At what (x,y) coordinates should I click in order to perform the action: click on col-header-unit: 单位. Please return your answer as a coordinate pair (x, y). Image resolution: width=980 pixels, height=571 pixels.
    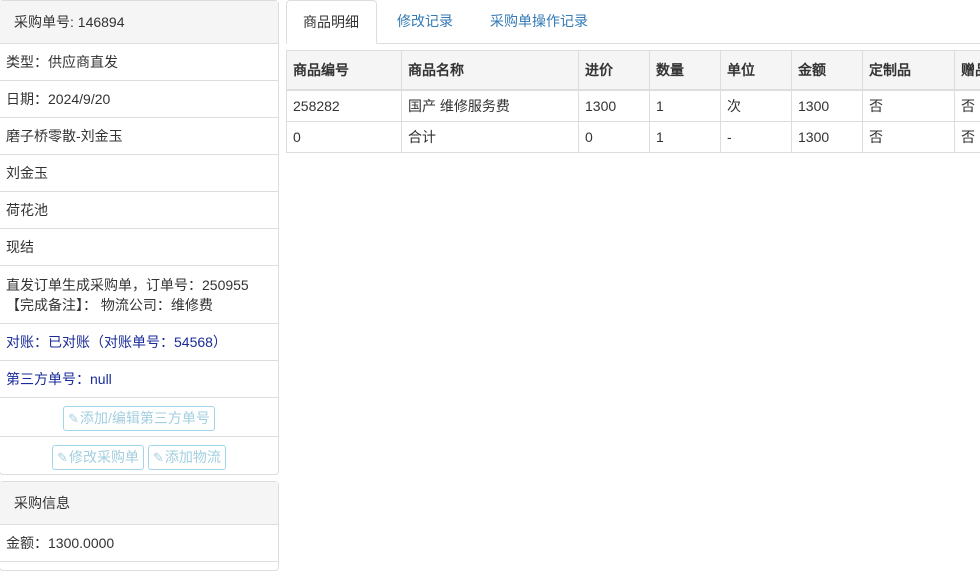
    Looking at the image, I should click on (756, 71).